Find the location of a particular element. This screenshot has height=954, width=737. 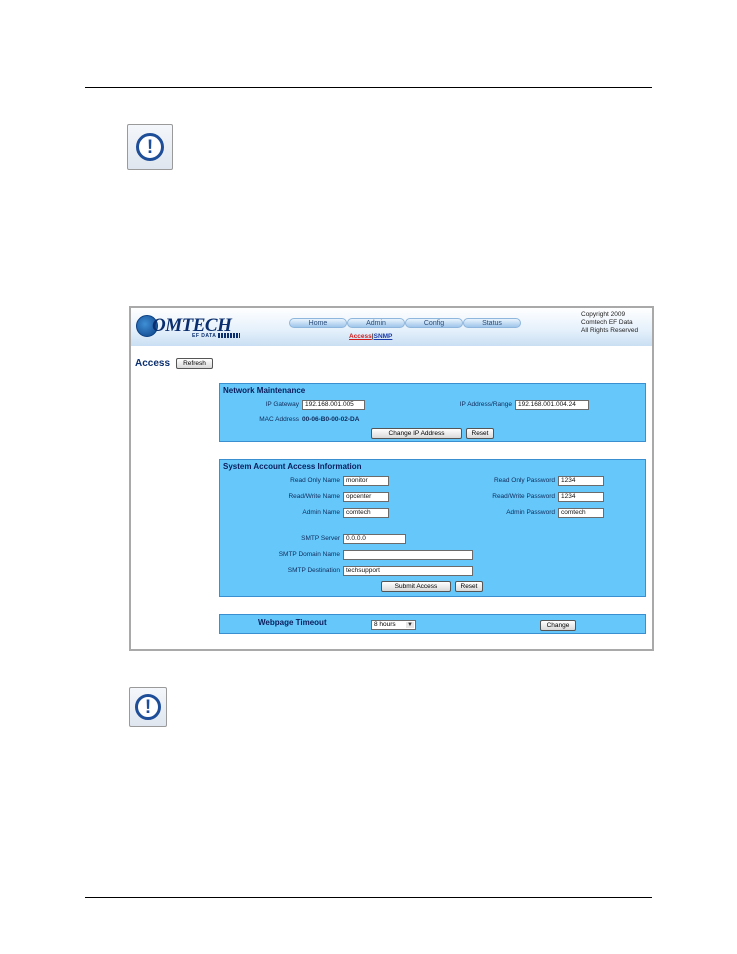

mac-address-value: 00-06-B0-00-02-DA is located at coordinates (331, 419).